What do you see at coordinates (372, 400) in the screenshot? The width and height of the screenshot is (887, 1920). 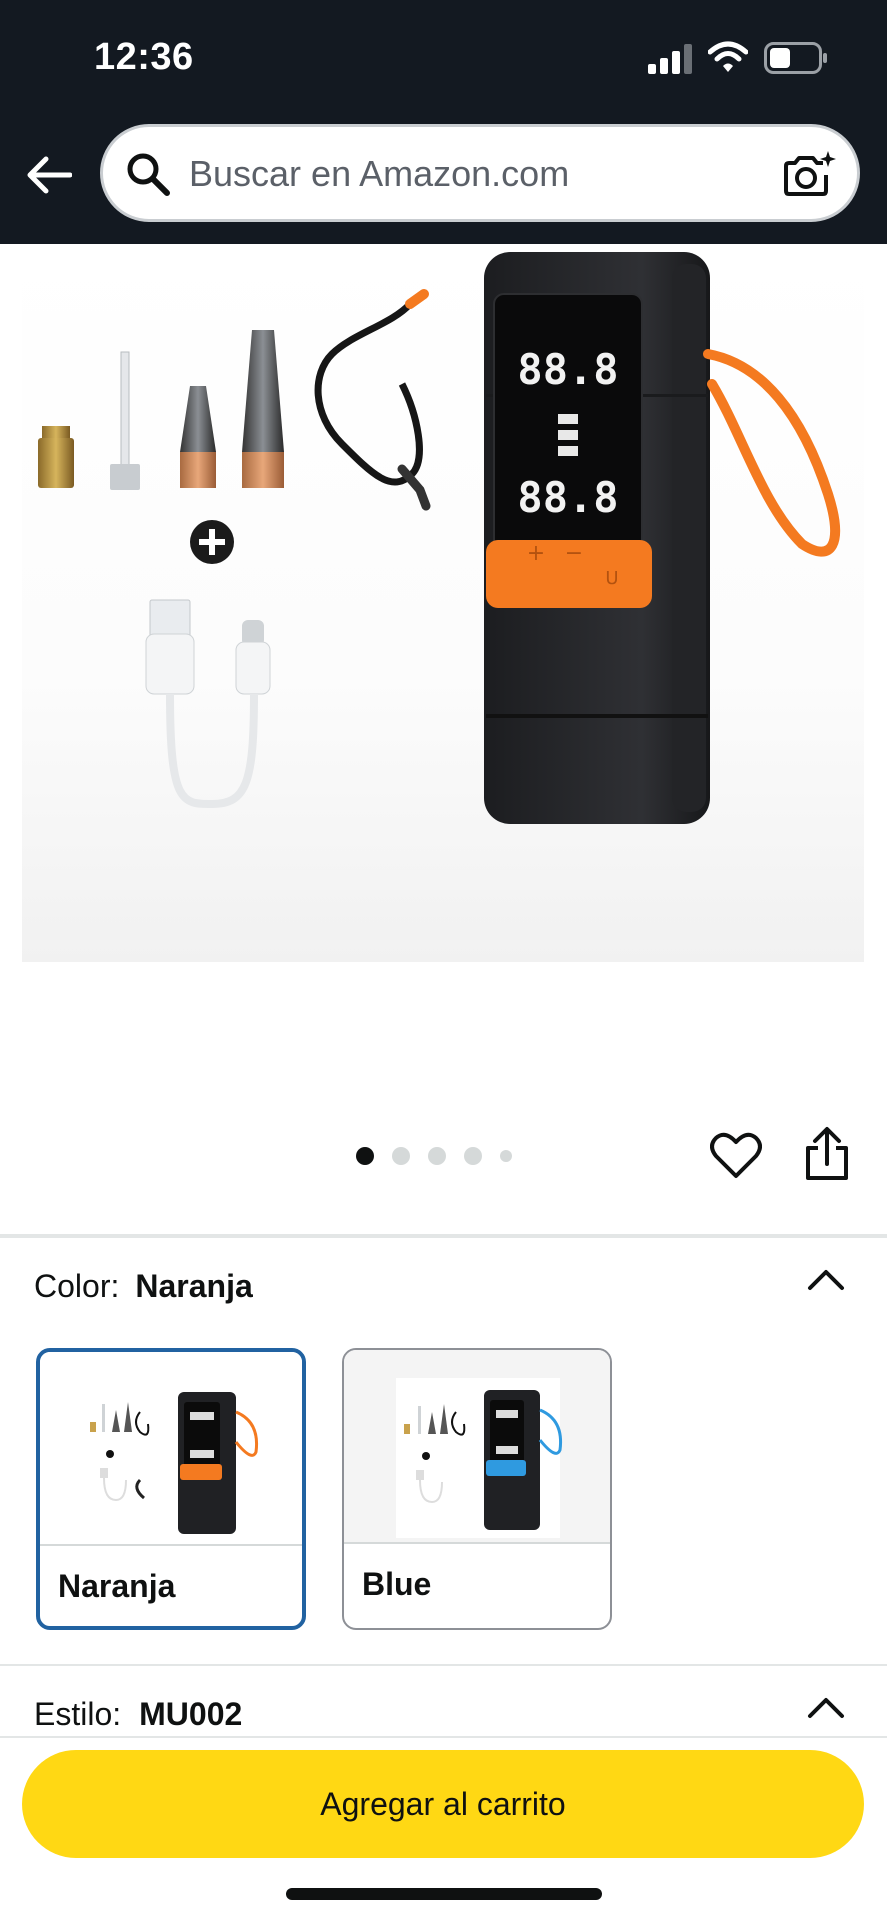 I see `air-hose` at bounding box center [372, 400].